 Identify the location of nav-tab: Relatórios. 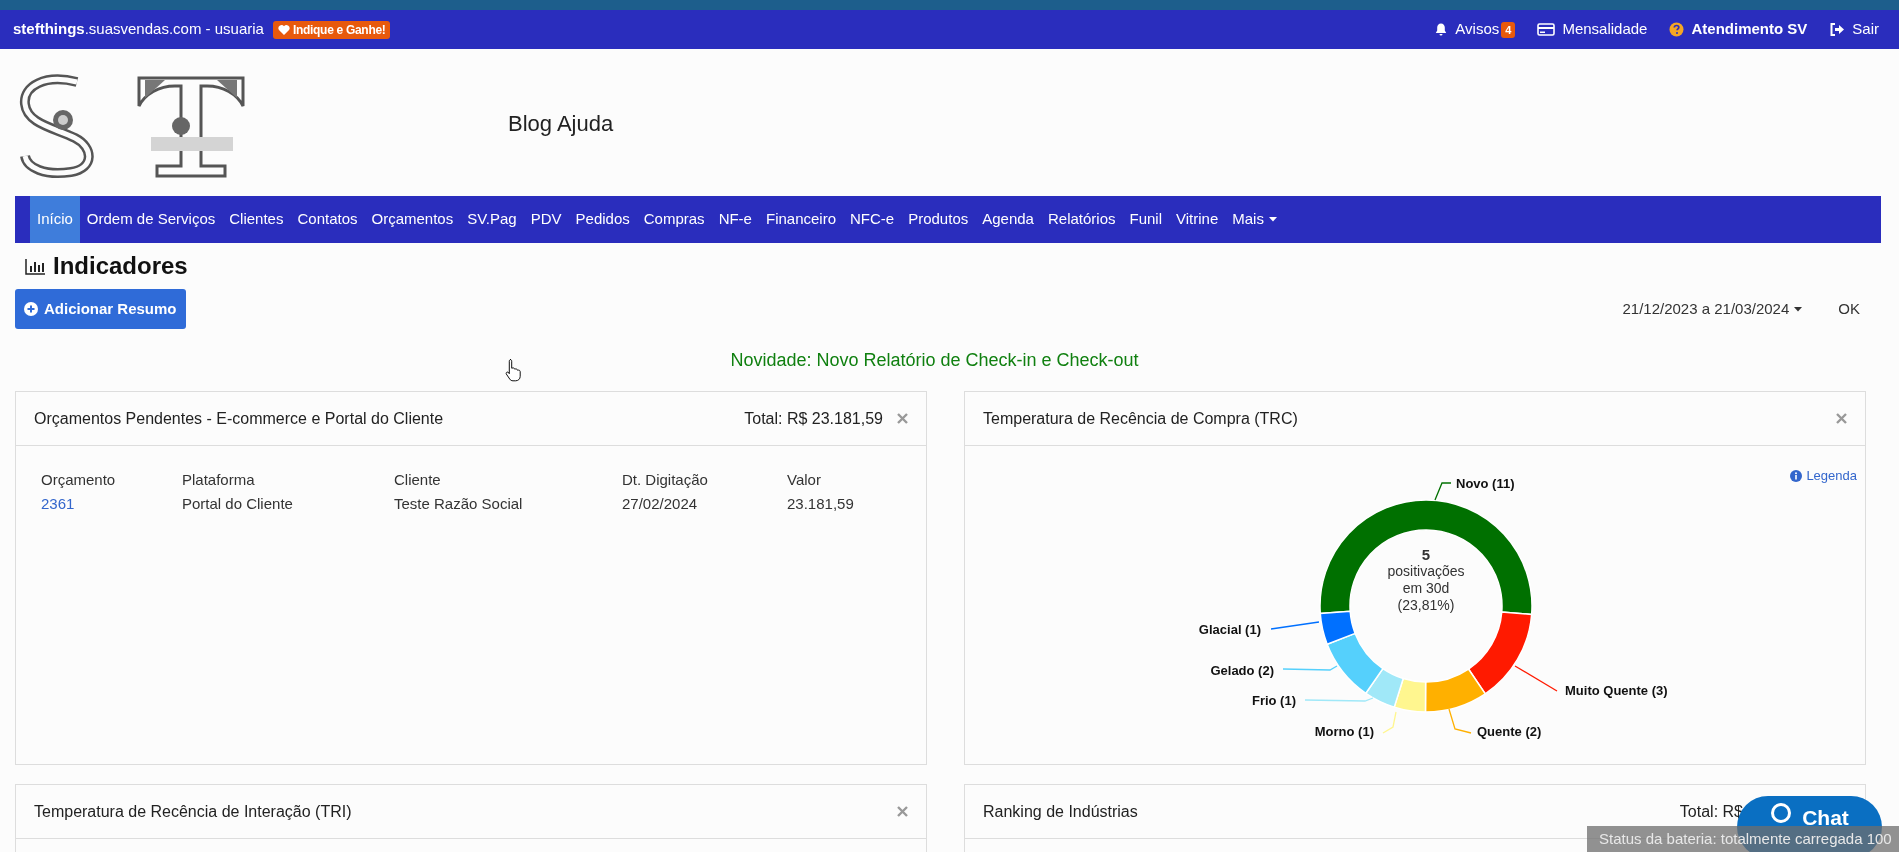
(1081, 219).